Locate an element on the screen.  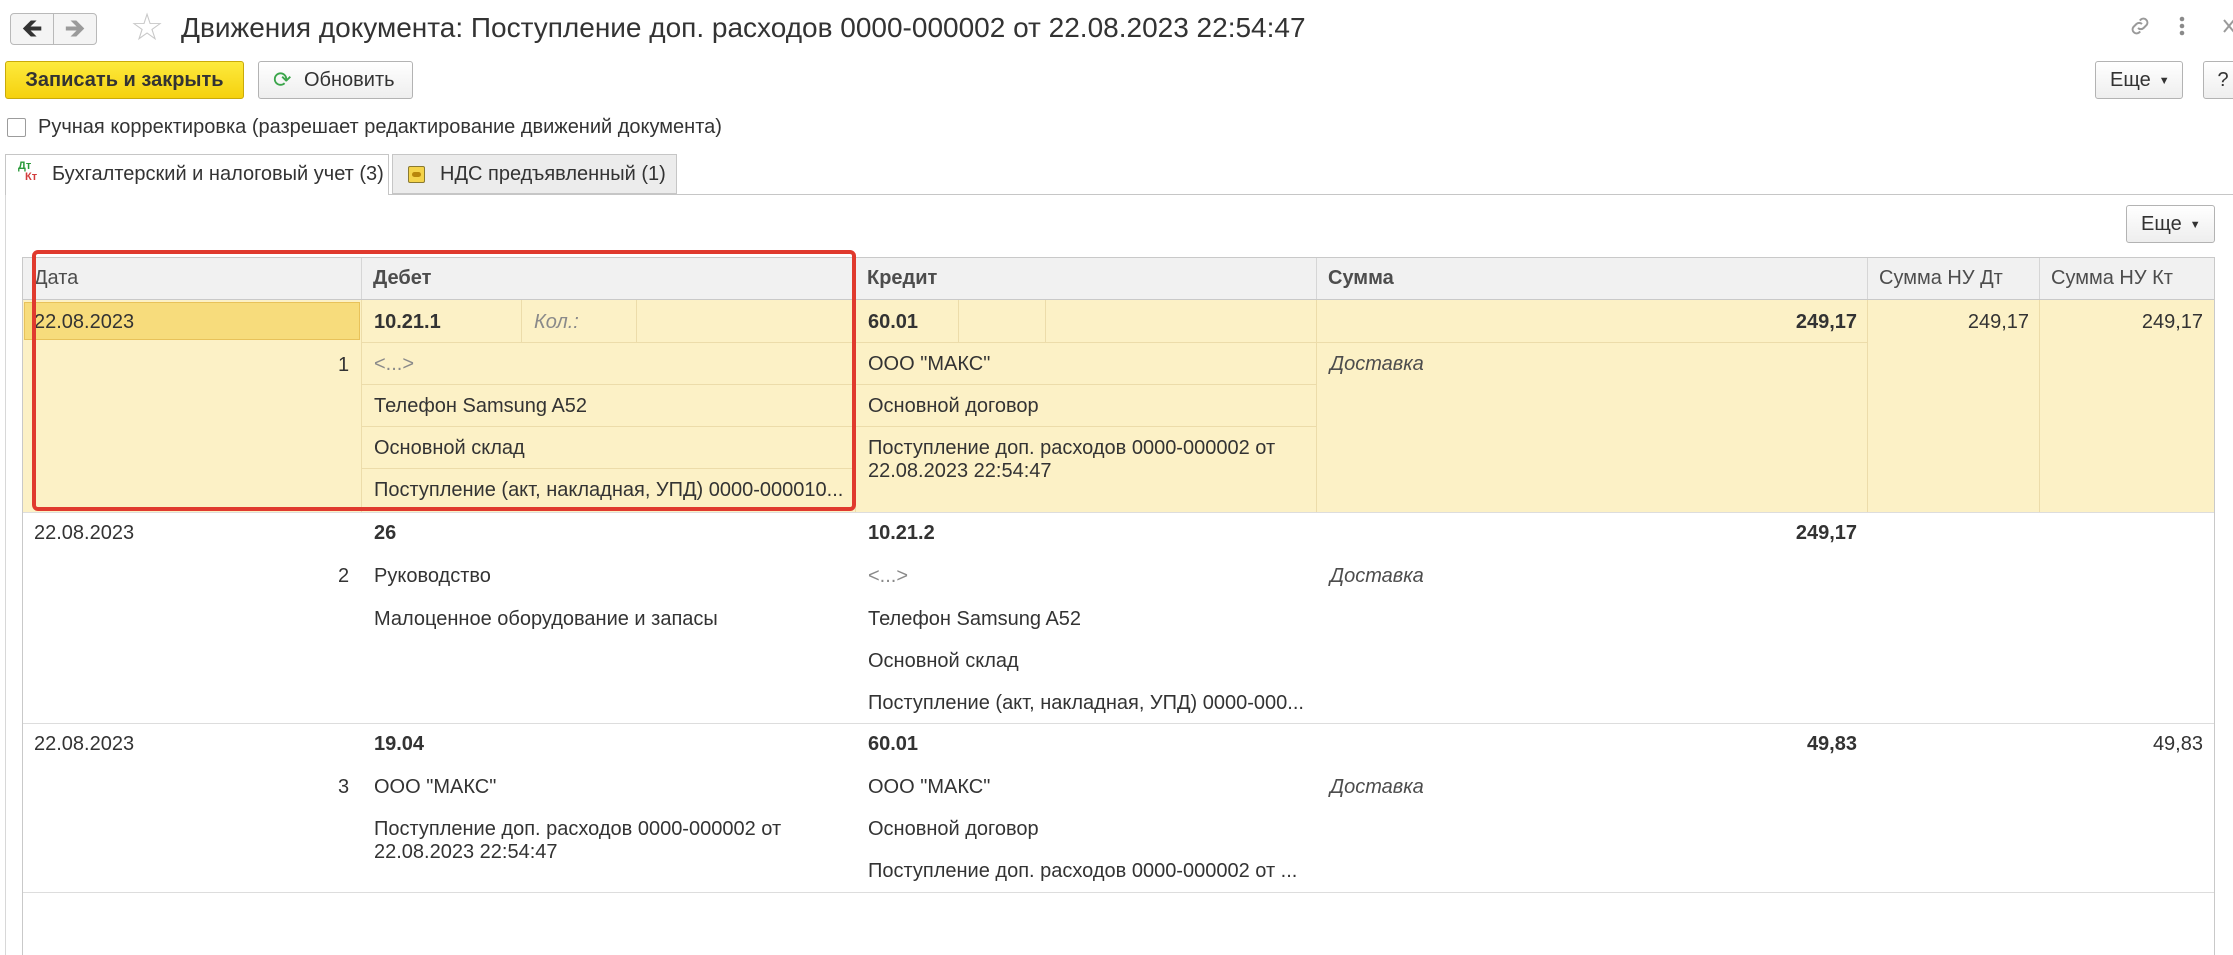
tab-accounting-label: Бухгалтерский и налоговый учет (3) is located at coordinates (218, 174).